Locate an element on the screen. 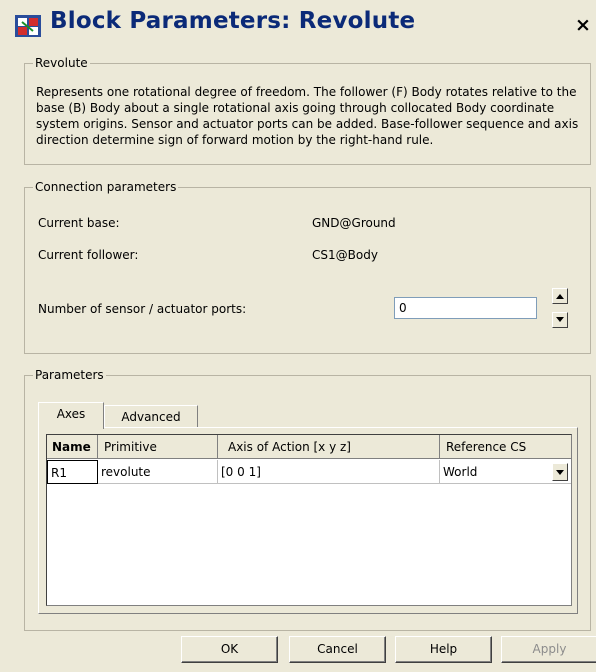  arrow-up-icon is located at coordinates (560, 296).